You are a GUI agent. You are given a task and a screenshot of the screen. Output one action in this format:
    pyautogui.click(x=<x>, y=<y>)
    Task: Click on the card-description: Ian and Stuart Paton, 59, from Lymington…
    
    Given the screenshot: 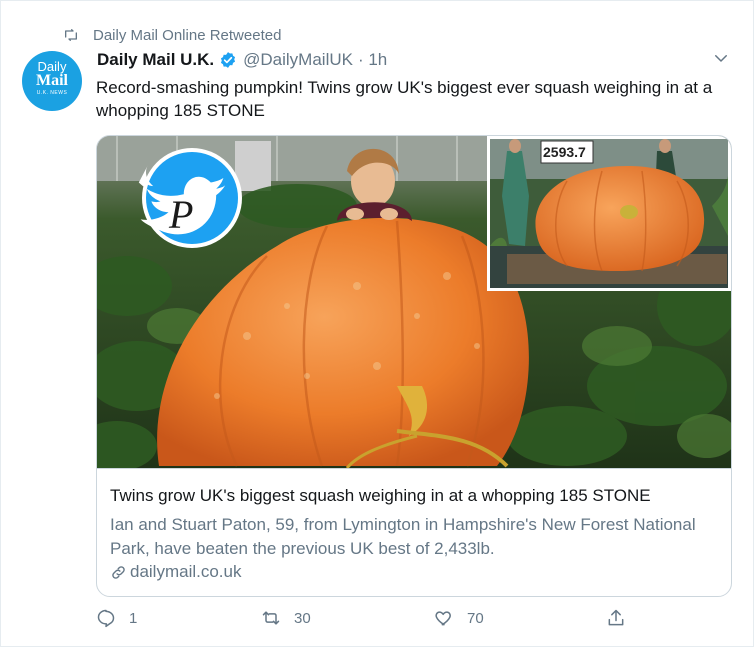 What is the action you would take?
    pyautogui.click(x=403, y=536)
    